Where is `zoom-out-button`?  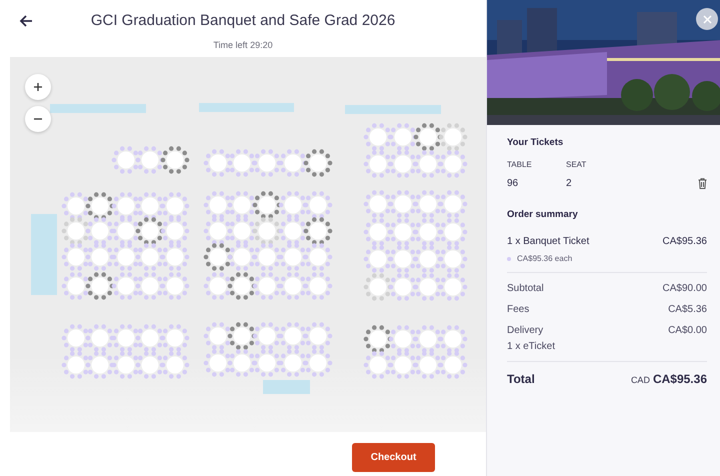 zoom-out-button is located at coordinates (38, 119).